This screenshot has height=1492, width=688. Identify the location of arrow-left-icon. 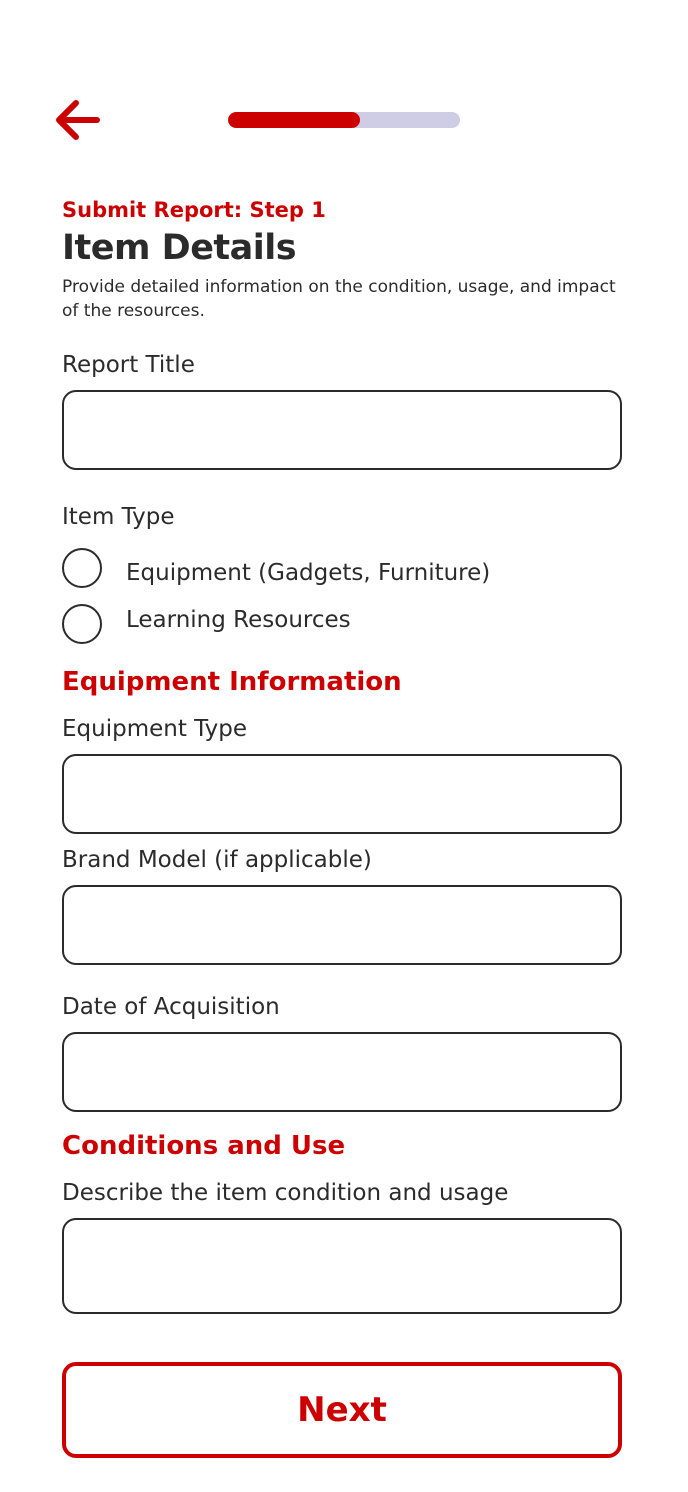
(78, 120).